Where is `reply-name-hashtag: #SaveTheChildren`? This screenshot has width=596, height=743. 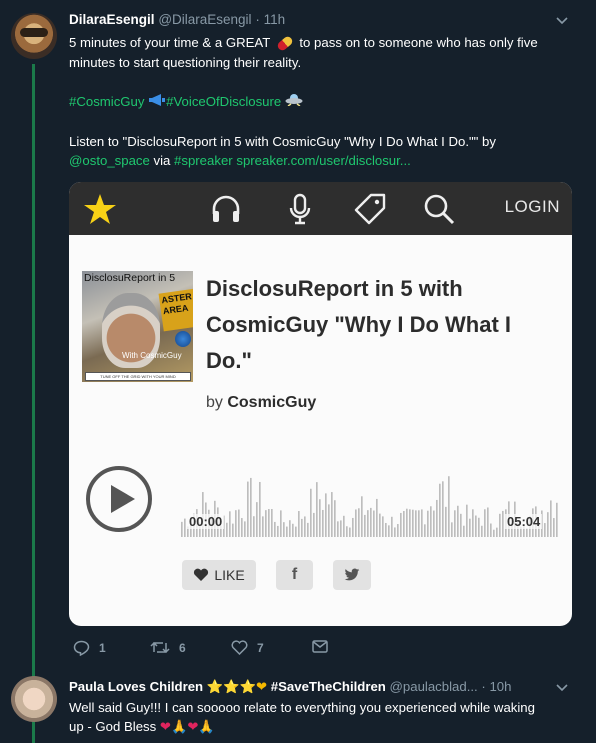
reply-name-hashtag: #SaveTheChildren is located at coordinates (328, 686).